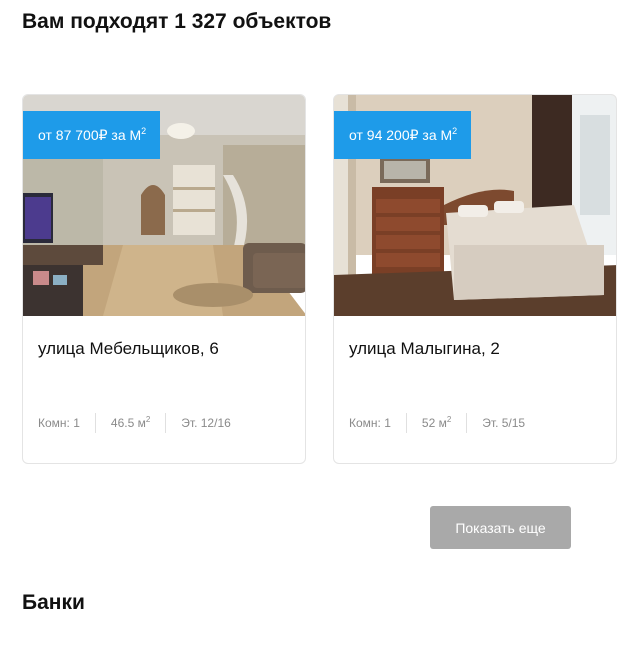 The height and width of the screenshot is (672, 637). I want to click on price-per-sqm-badge: от 87 700₽ за М2, so click(92, 135).